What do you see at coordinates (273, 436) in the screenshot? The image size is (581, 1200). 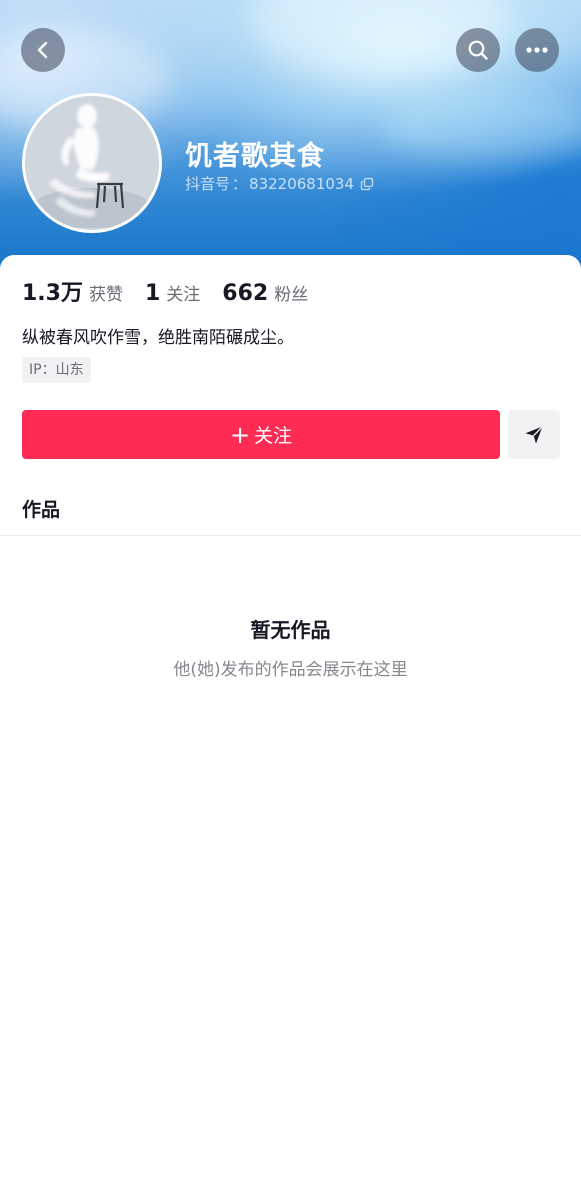 I see `follow-button-label: 关注` at bounding box center [273, 436].